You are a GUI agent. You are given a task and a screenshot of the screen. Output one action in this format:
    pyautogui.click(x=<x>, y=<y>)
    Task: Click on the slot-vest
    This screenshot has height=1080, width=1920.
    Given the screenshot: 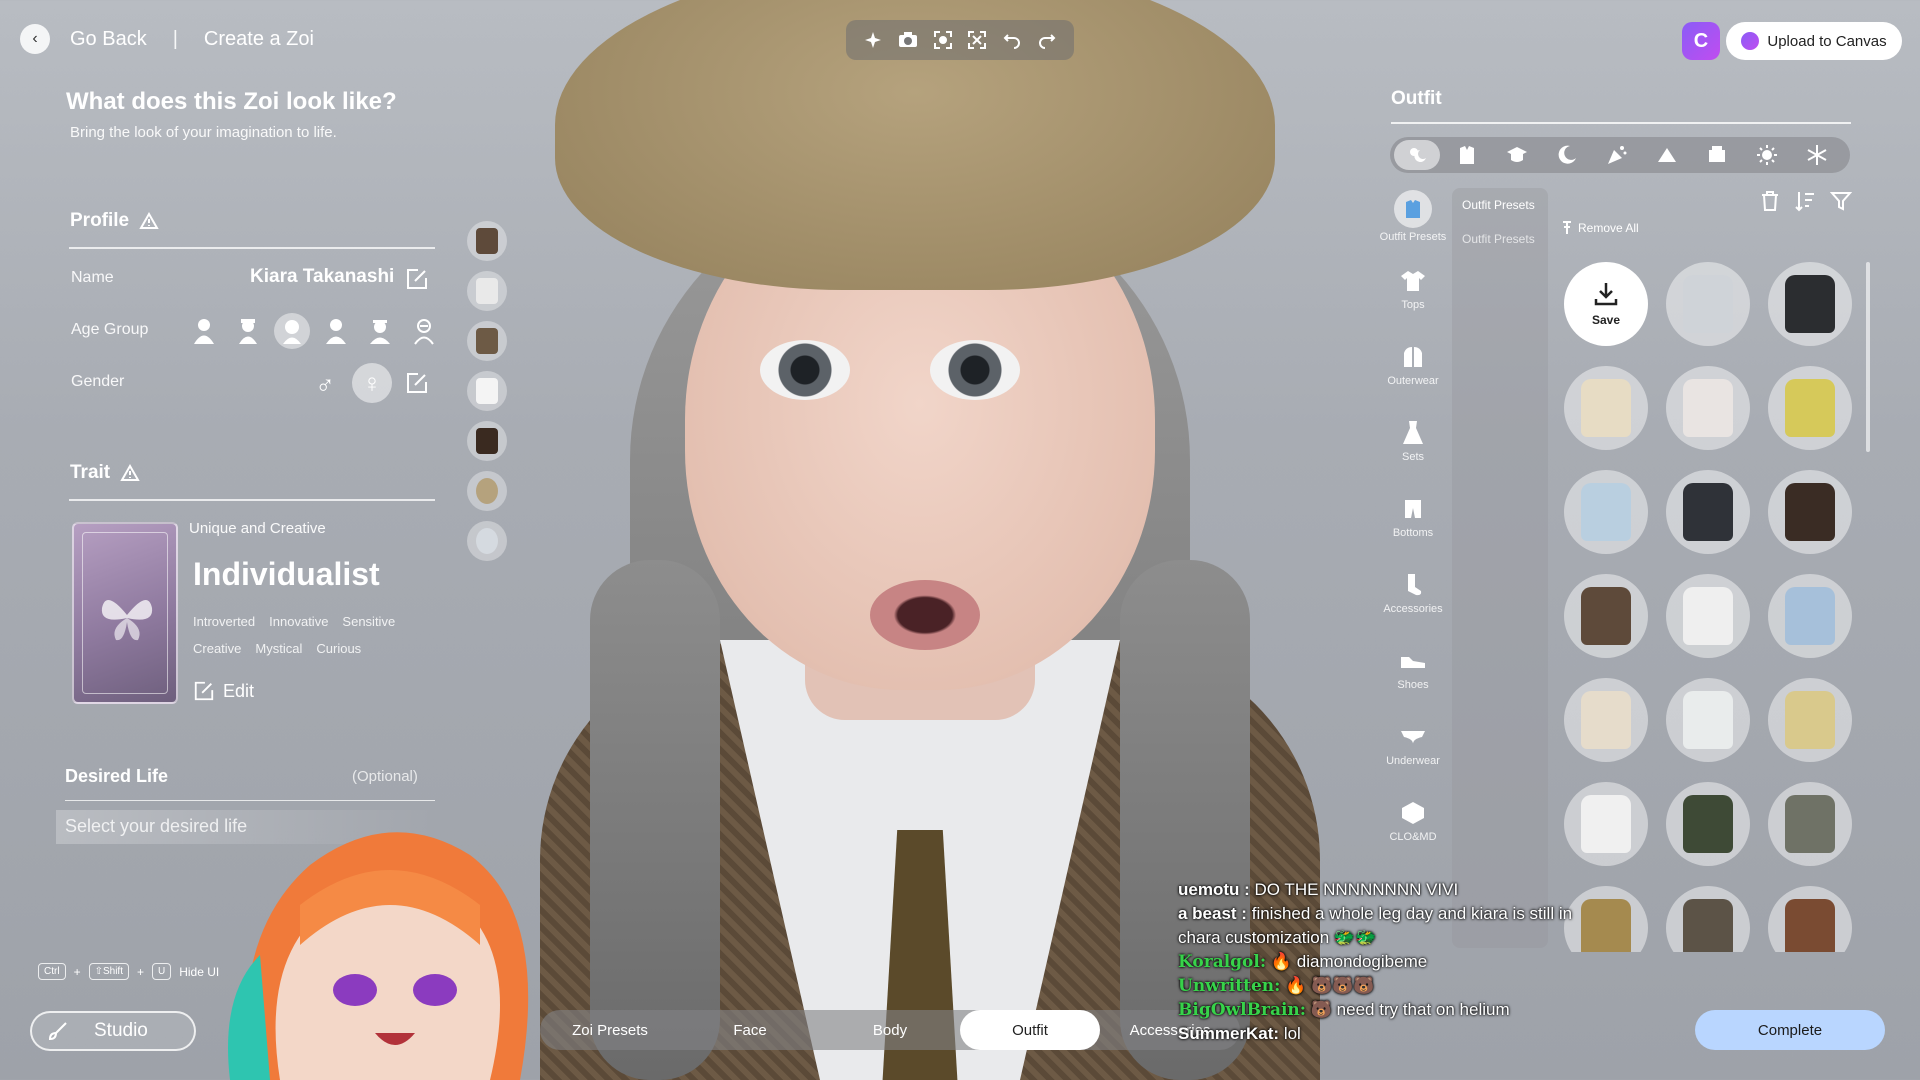 What is the action you would take?
    pyautogui.click(x=487, y=241)
    